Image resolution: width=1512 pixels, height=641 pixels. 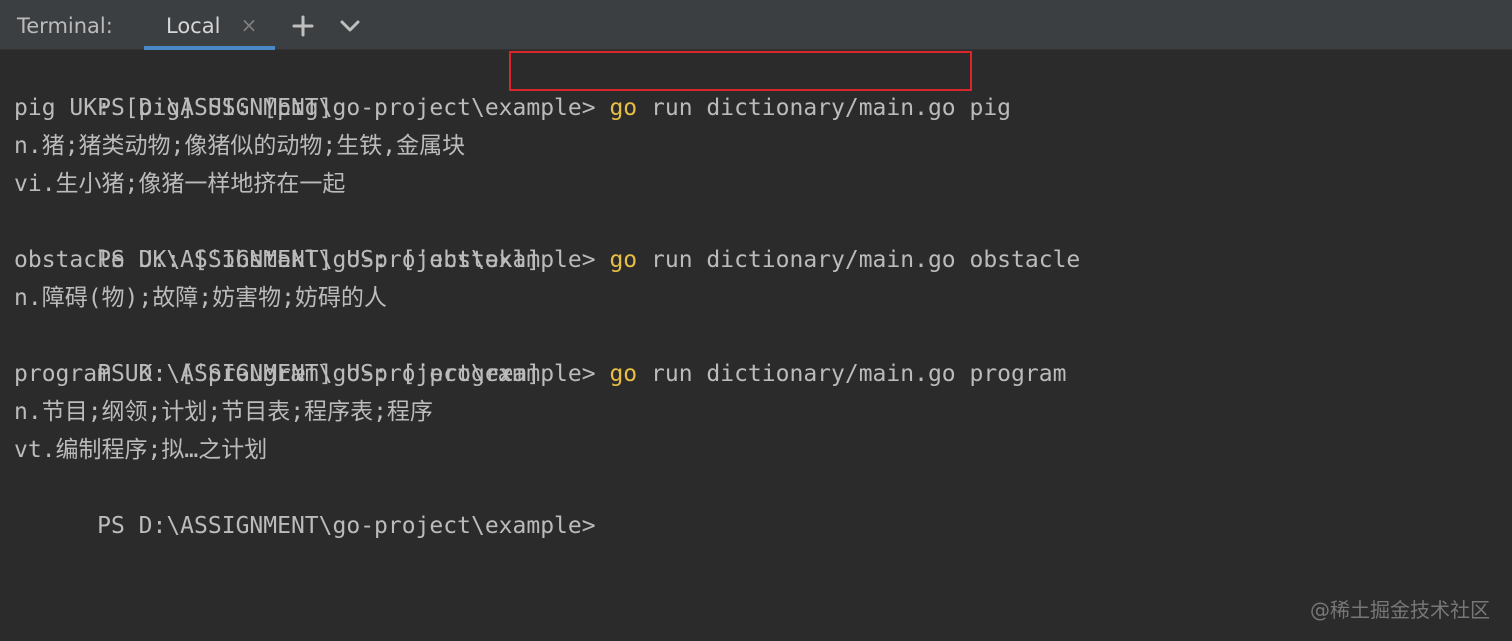 What do you see at coordinates (277, 260) in the screenshot?
I see `terminal-line: obstacle UK: [ˈɔbstəkl] US: [ˈɑbstəkl]` at bounding box center [277, 260].